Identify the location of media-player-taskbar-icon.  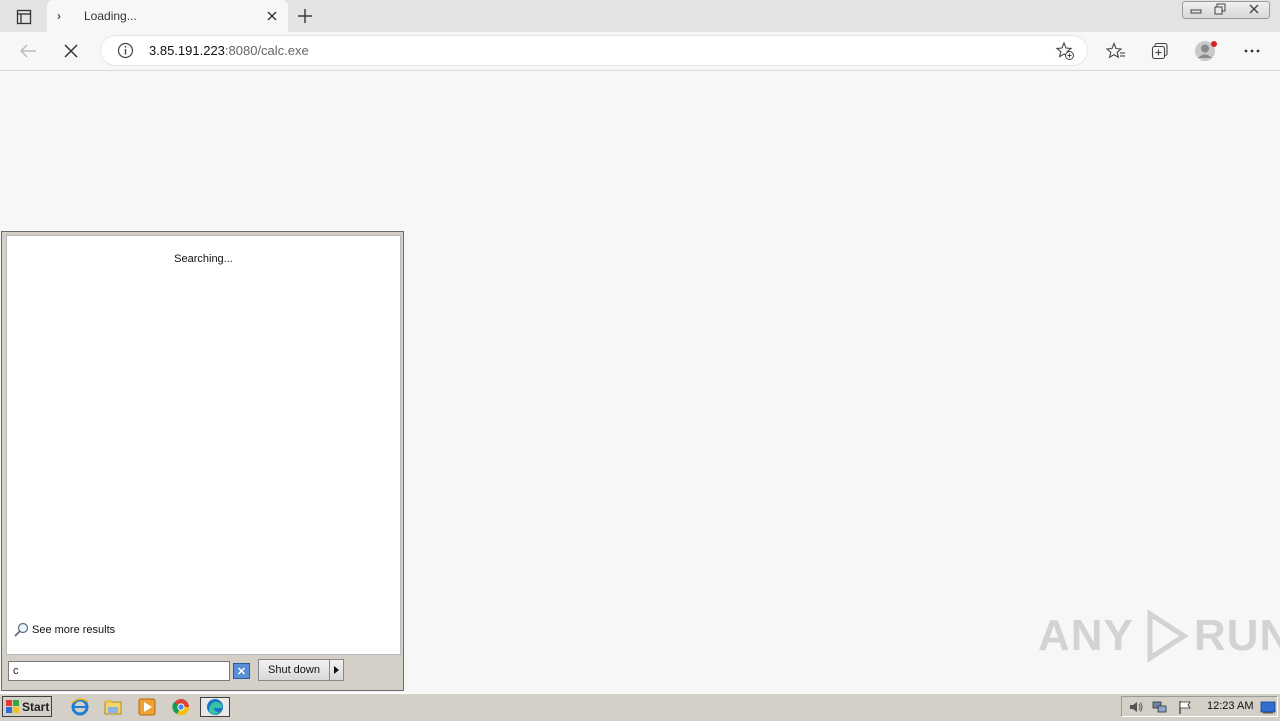
(147, 707).